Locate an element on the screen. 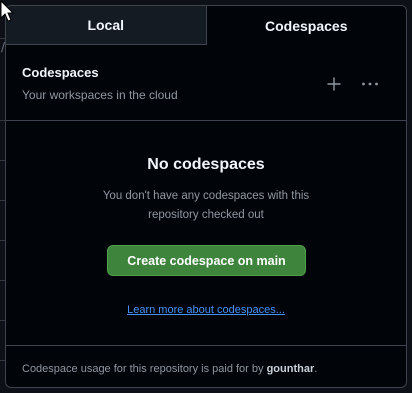 Image resolution: width=412 pixels, height=393 pixels. section-title: Codespaces is located at coordinates (60, 72).